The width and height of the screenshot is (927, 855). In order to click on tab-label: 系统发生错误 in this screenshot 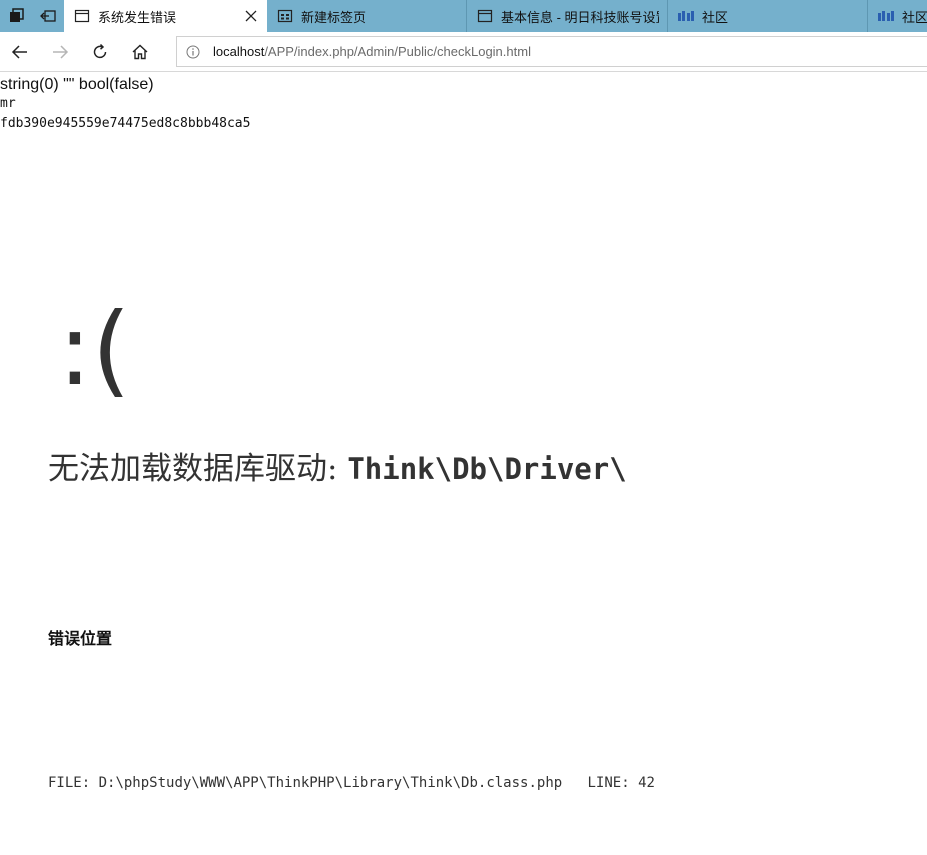, I will do `click(137, 17)`.